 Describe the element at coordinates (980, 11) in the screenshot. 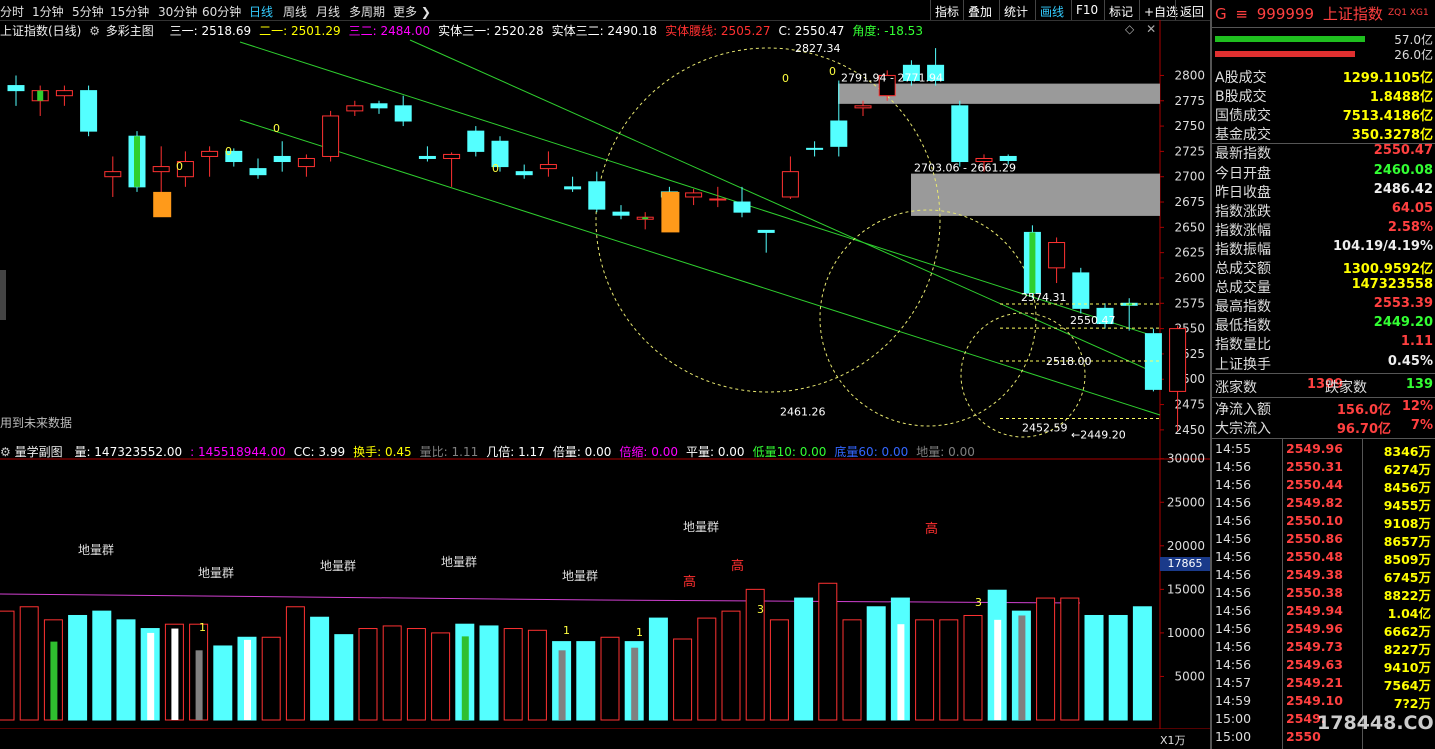

I see `toolbar-button-1: 叠加` at that location.